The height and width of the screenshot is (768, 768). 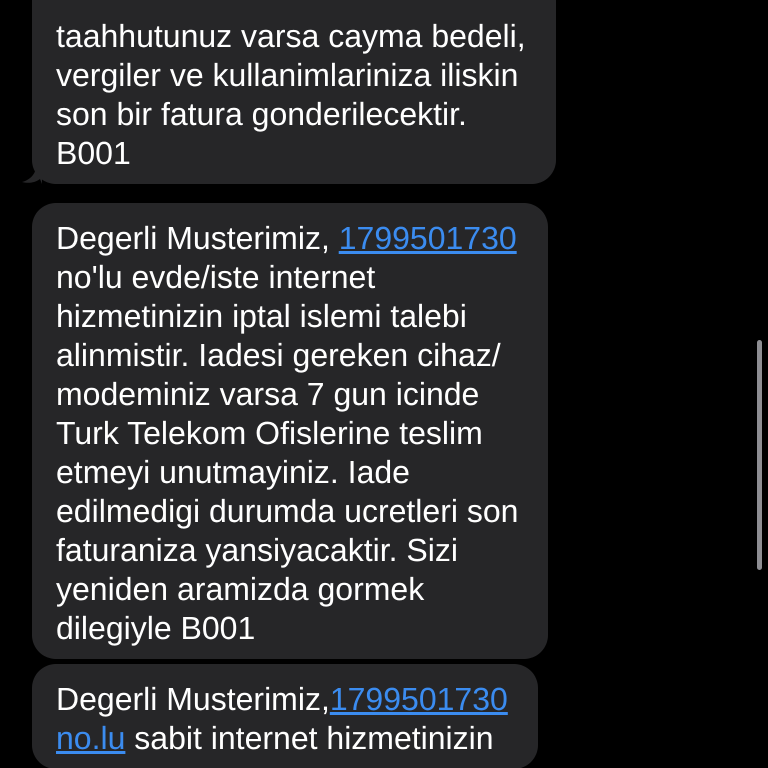 What do you see at coordinates (291, 36) in the screenshot?
I see `message-text: taahhutunuz varsa cayma bedeli,` at bounding box center [291, 36].